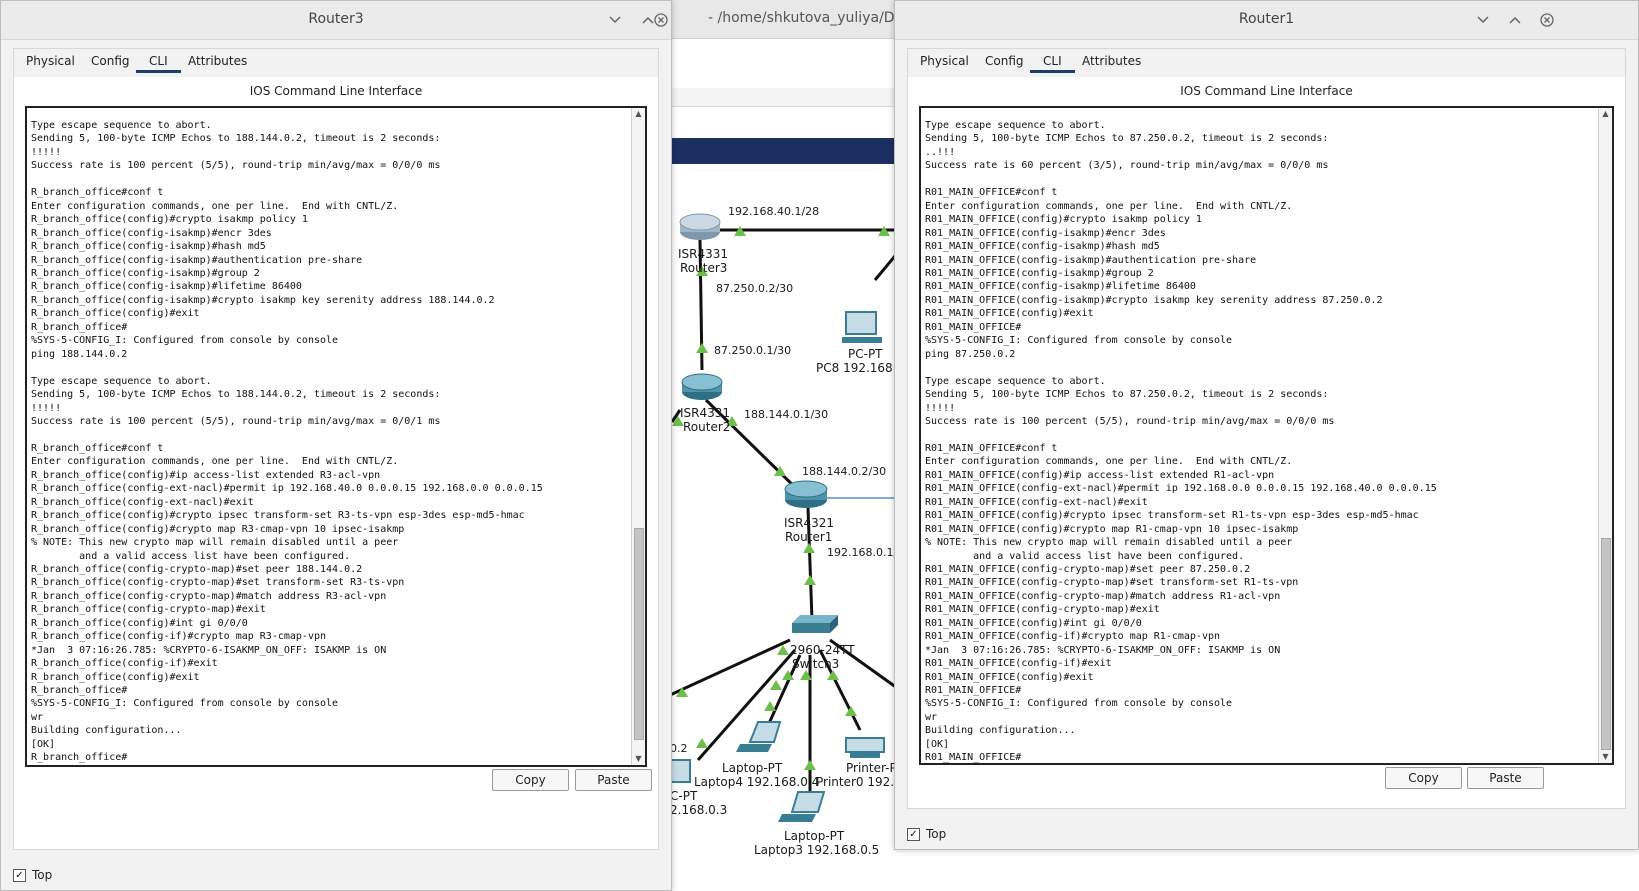  Describe the element at coordinates (746, 705) in the screenshot. I see `link-switch-pc` at that location.